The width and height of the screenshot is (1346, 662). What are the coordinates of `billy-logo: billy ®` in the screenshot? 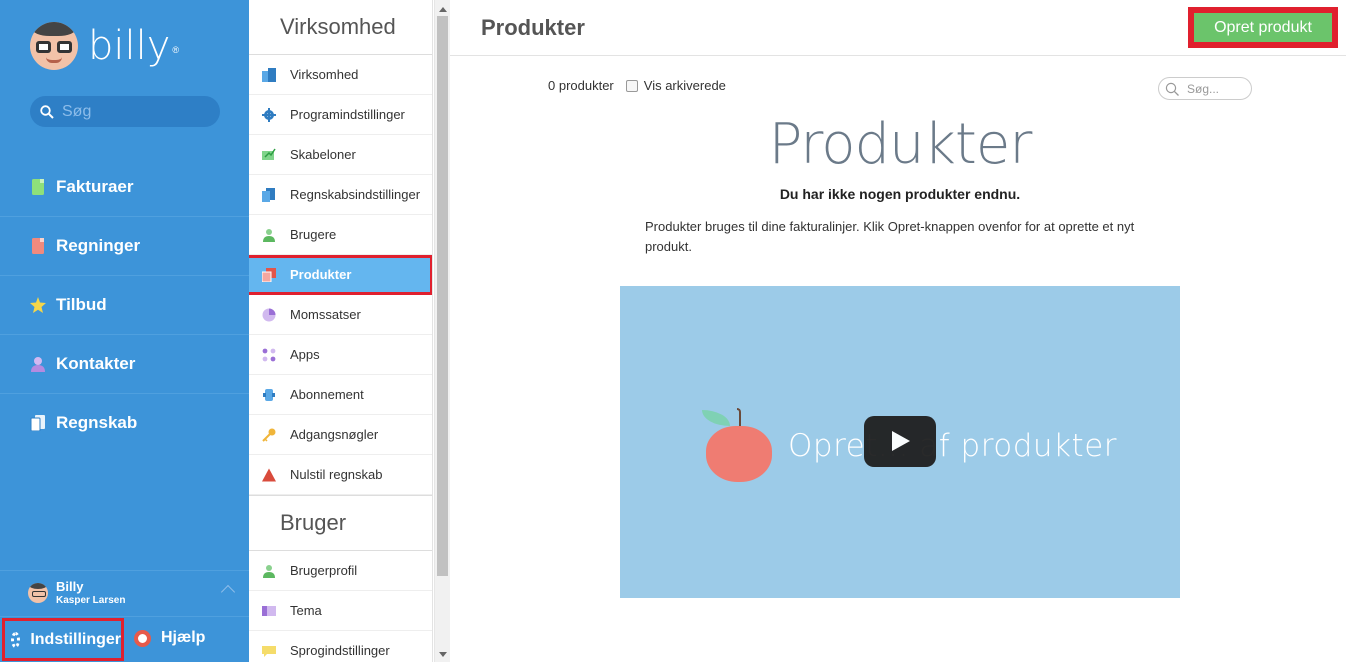 It's located at (104, 46).